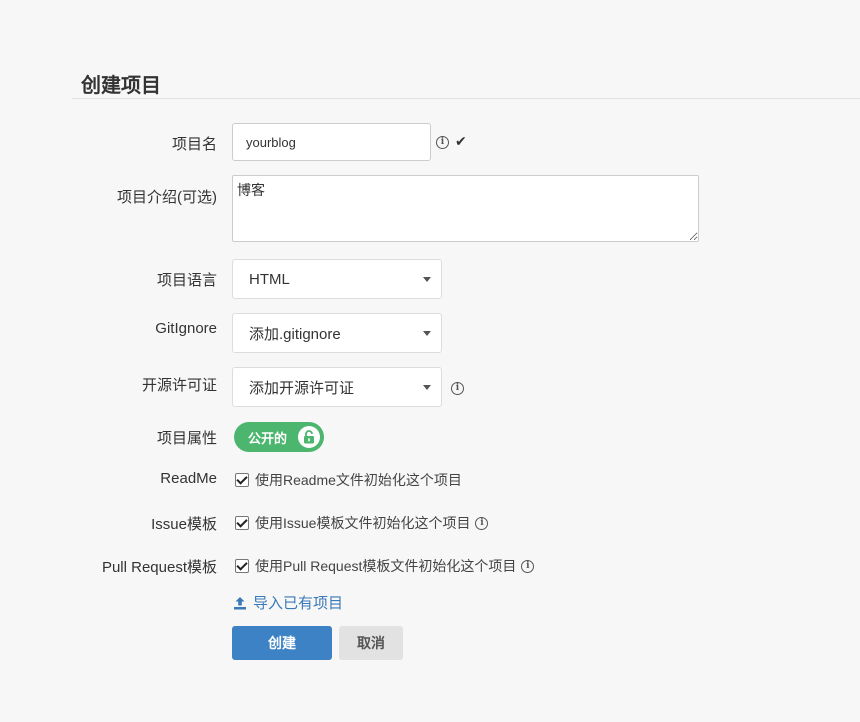  What do you see at coordinates (184, 524) in the screenshot?
I see `issue-template-label: Issue模板` at bounding box center [184, 524].